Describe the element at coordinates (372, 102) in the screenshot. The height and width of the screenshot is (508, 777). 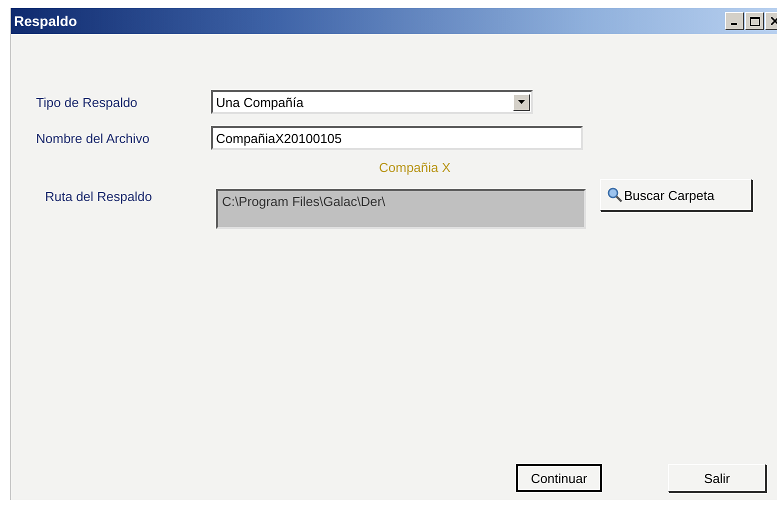
I see `backup-type-dropdown: Una Compañía` at that location.